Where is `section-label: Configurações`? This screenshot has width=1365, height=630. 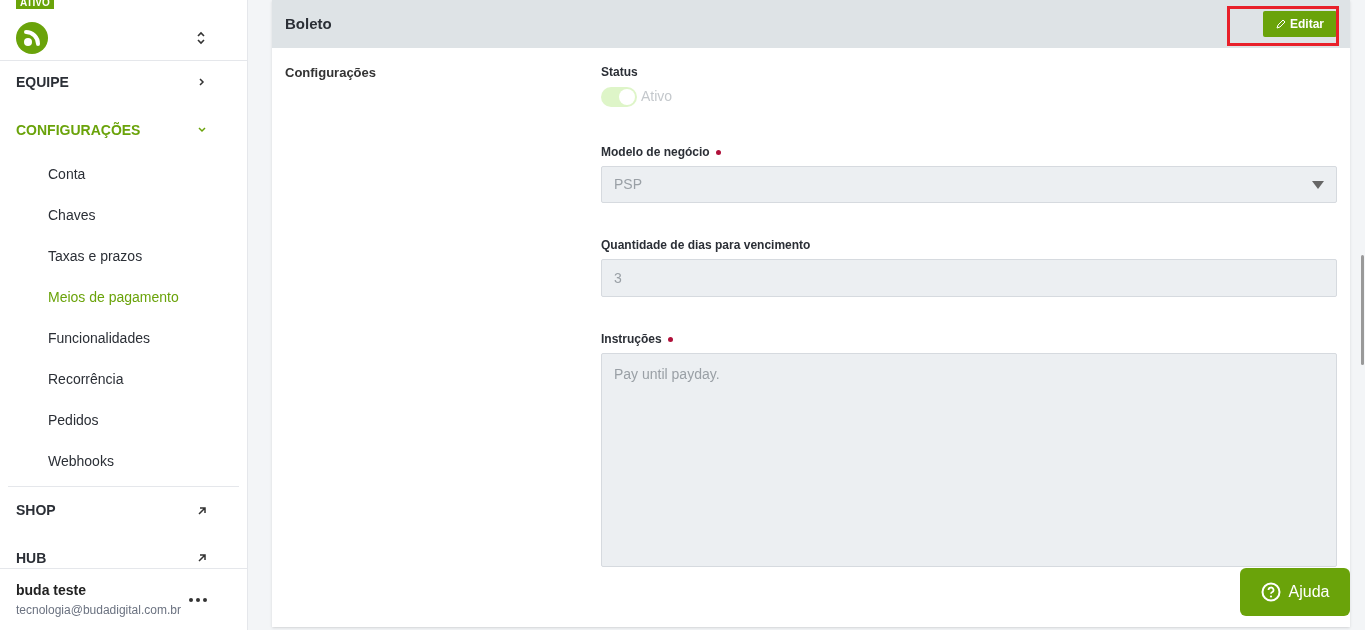
section-label: Configurações is located at coordinates (331, 73).